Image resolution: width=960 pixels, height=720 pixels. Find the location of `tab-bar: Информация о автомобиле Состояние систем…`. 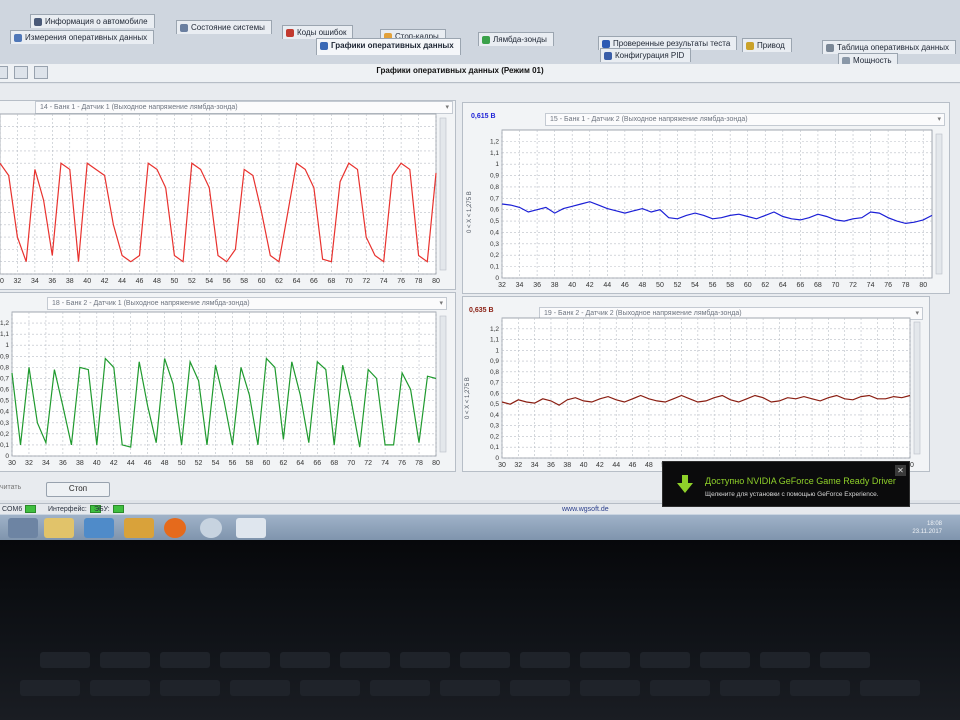

tab-bar: Информация о автомобиле Состояние систем… is located at coordinates (480, 33).